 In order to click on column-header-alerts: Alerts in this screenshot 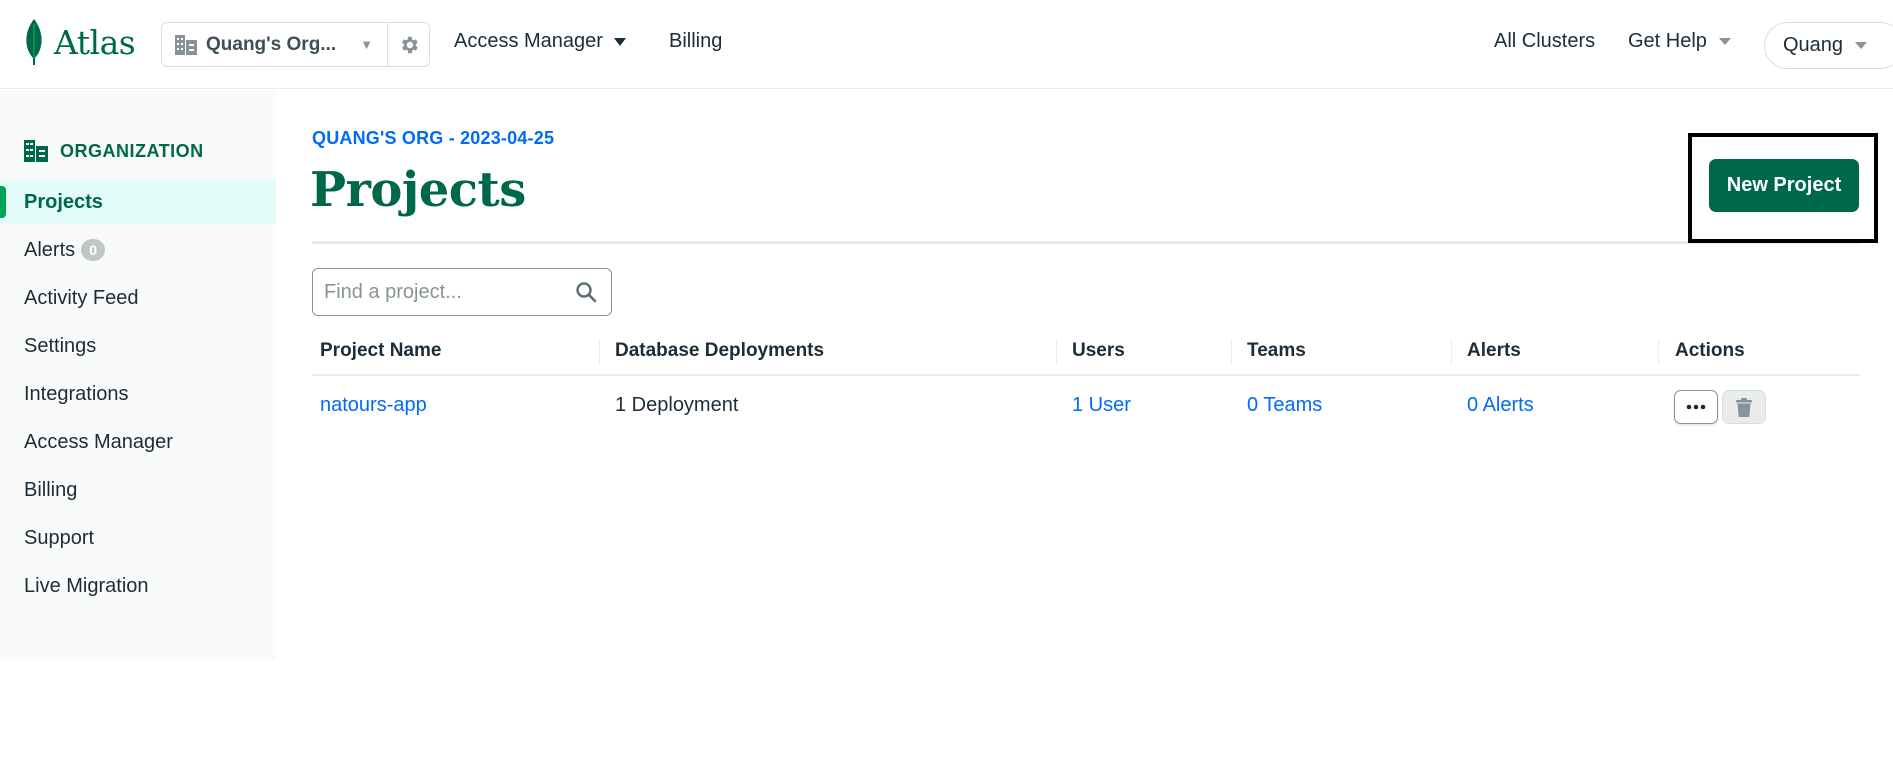, I will do `click(1494, 351)`.